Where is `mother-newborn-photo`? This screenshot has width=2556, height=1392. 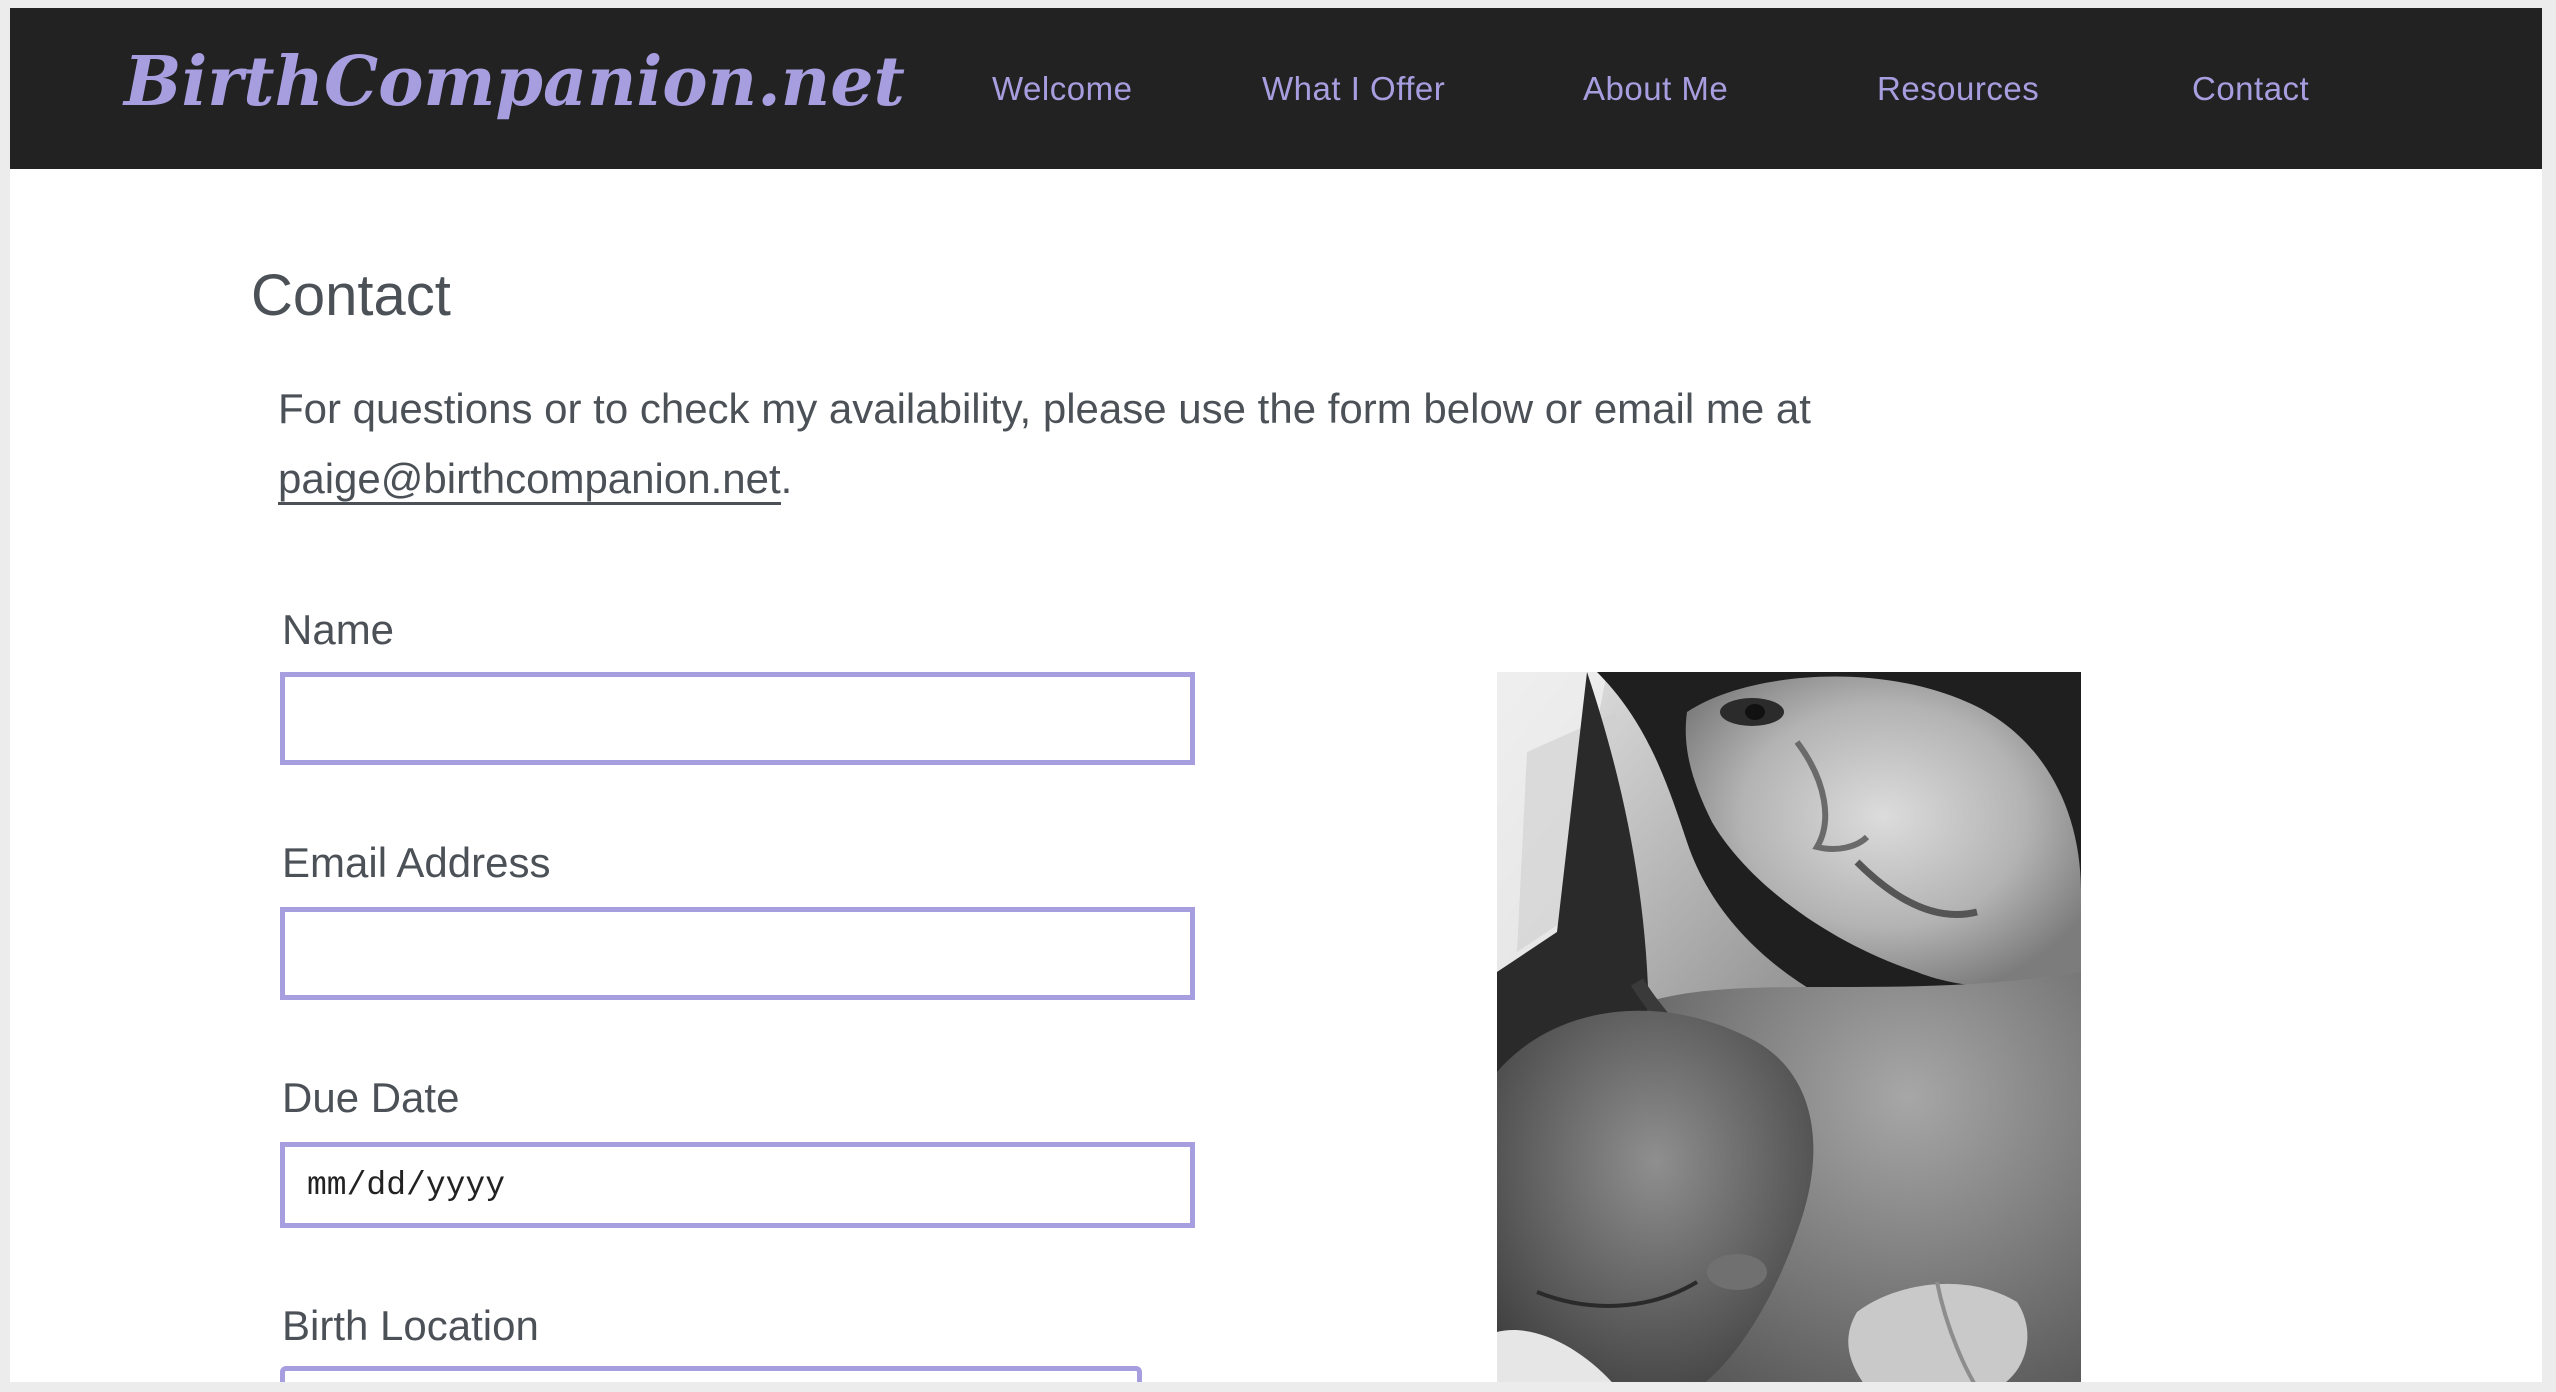
mother-newborn-photo is located at coordinates (1789, 1027).